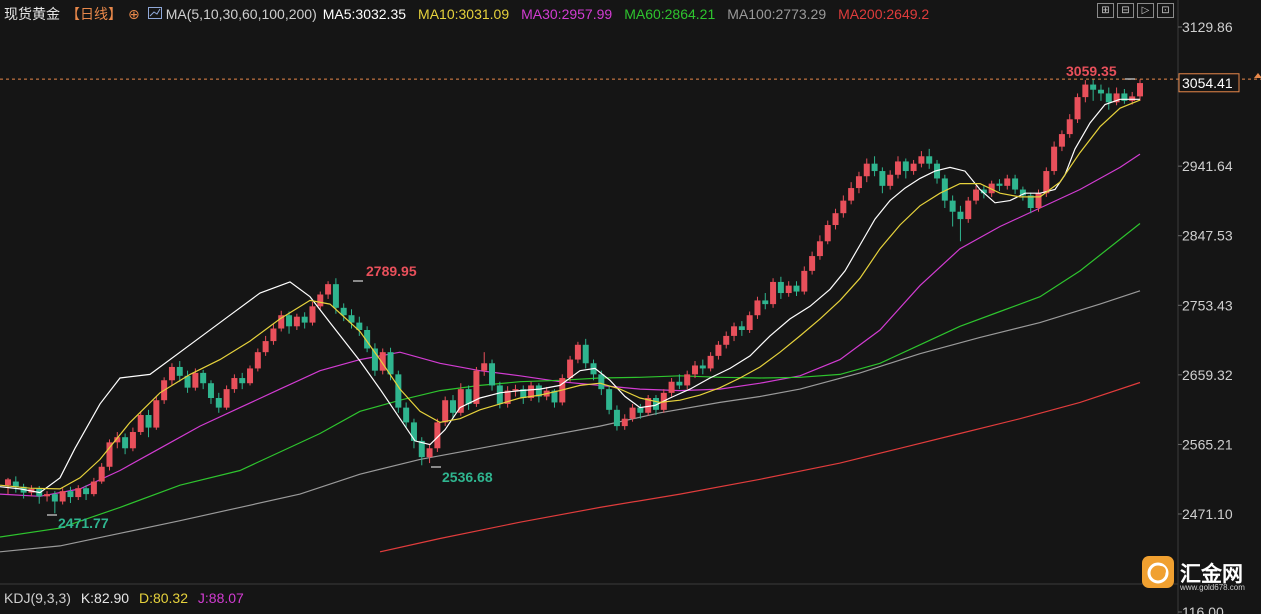 This screenshot has height=614, width=1261. Describe the element at coordinates (105, 598) in the screenshot. I see `kdj-k: K:82.90` at that location.